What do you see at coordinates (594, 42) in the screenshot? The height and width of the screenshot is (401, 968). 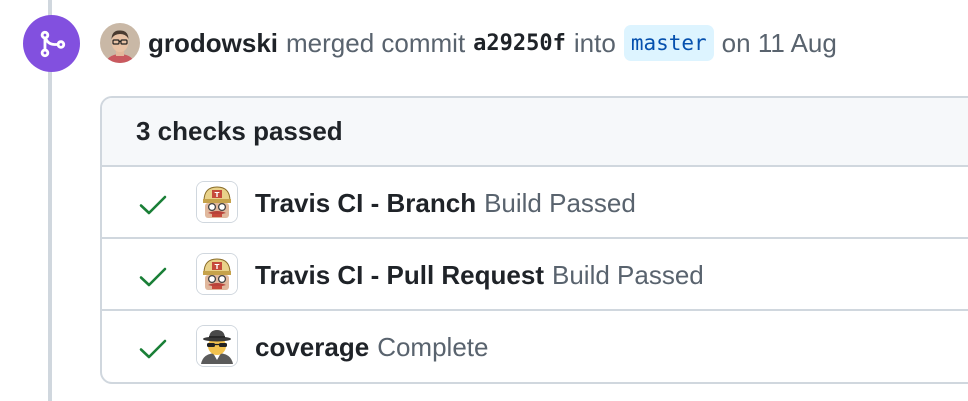 I see `into-text: into` at bounding box center [594, 42].